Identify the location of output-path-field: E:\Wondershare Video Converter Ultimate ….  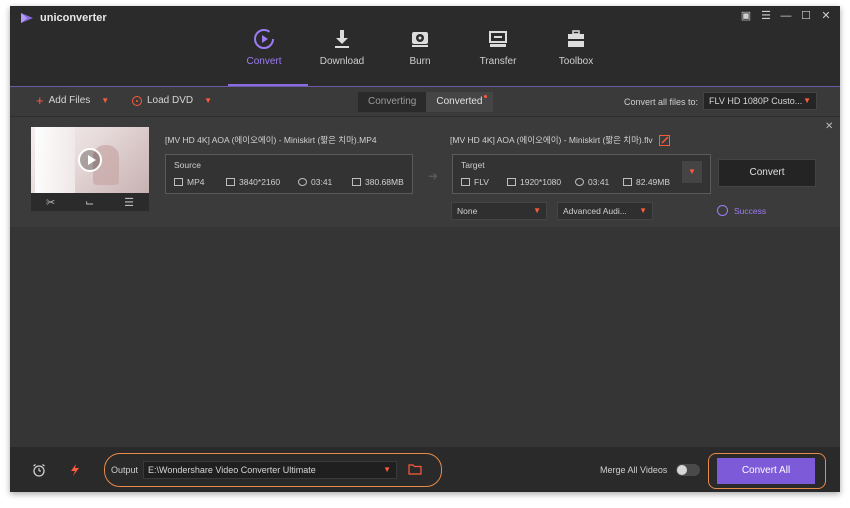
(270, 470).